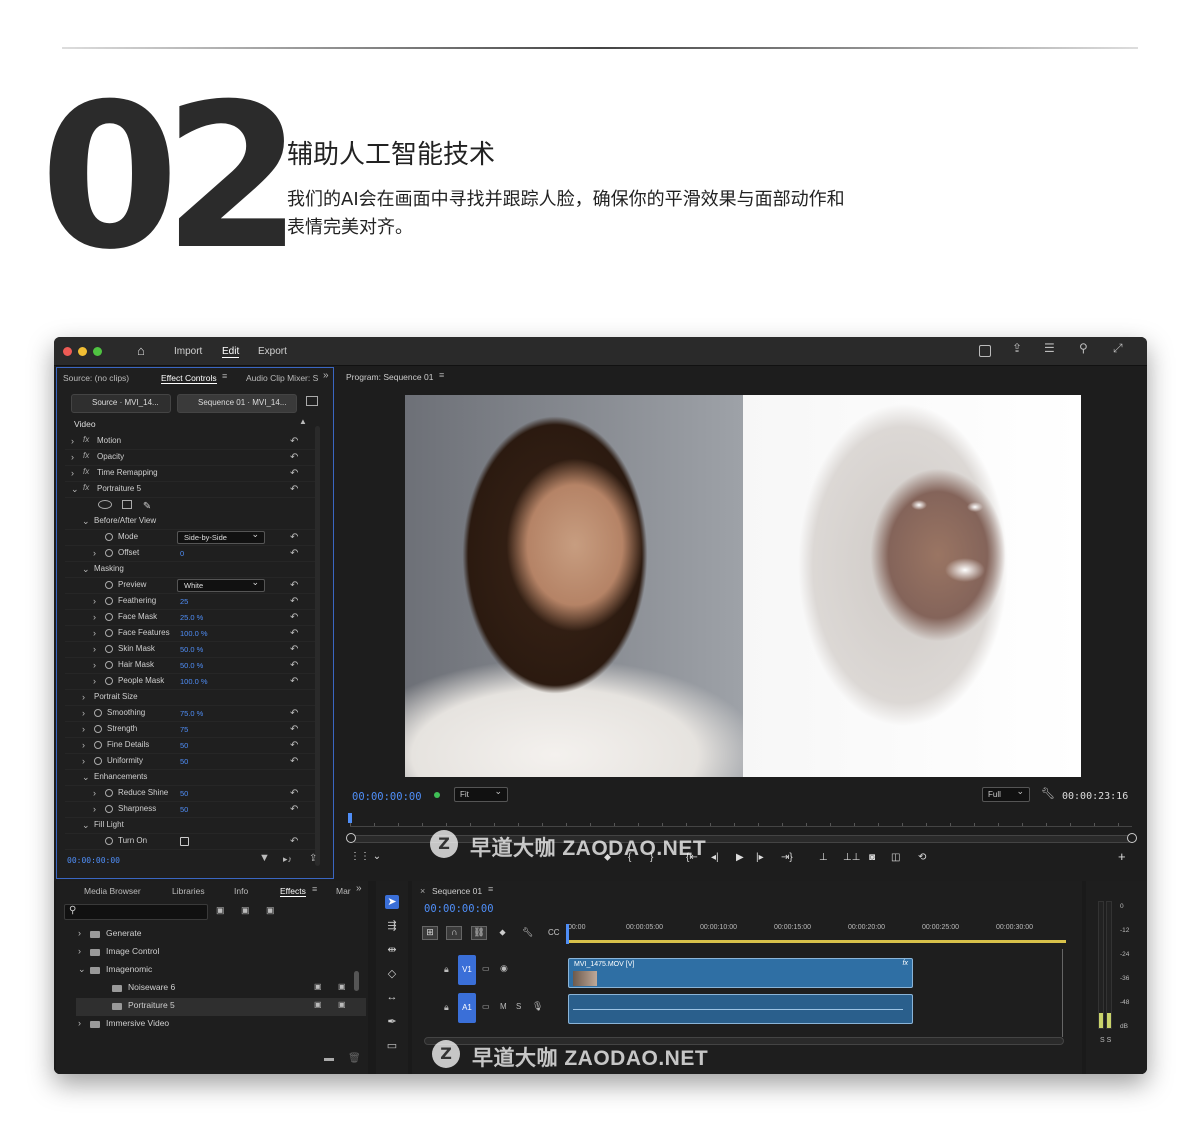  Describe the element at coordinates (392, 998) in the screenshot. I see `slip-tool-icon: ↔` at that location.